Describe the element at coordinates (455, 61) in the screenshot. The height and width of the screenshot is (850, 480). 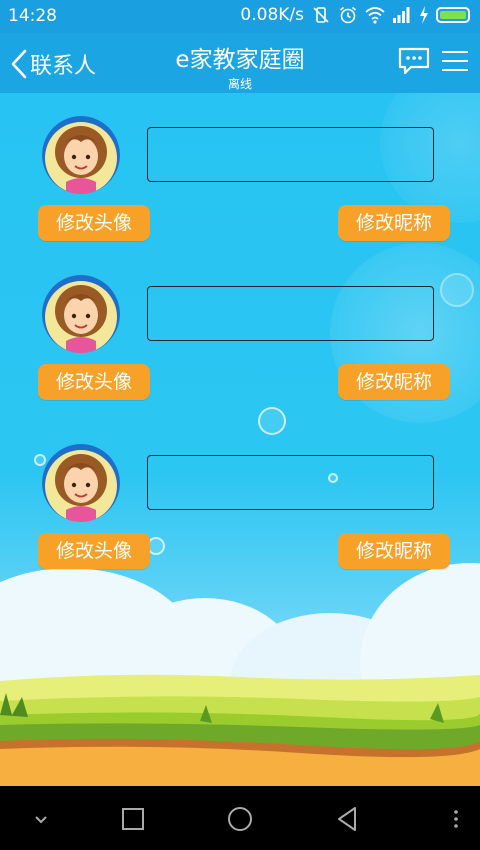
I see `hamburger-menu-icon` at that location.